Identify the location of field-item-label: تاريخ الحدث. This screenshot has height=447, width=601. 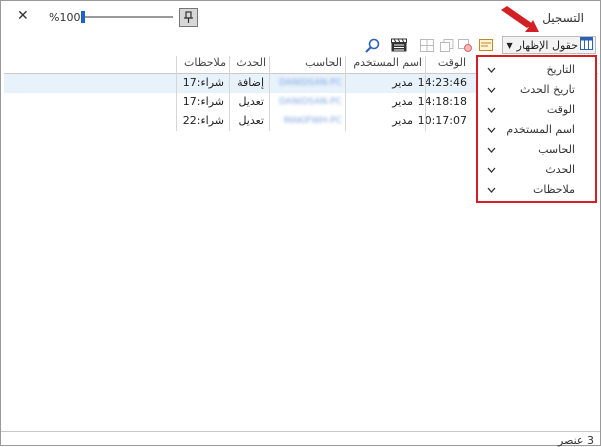
(547, 89).